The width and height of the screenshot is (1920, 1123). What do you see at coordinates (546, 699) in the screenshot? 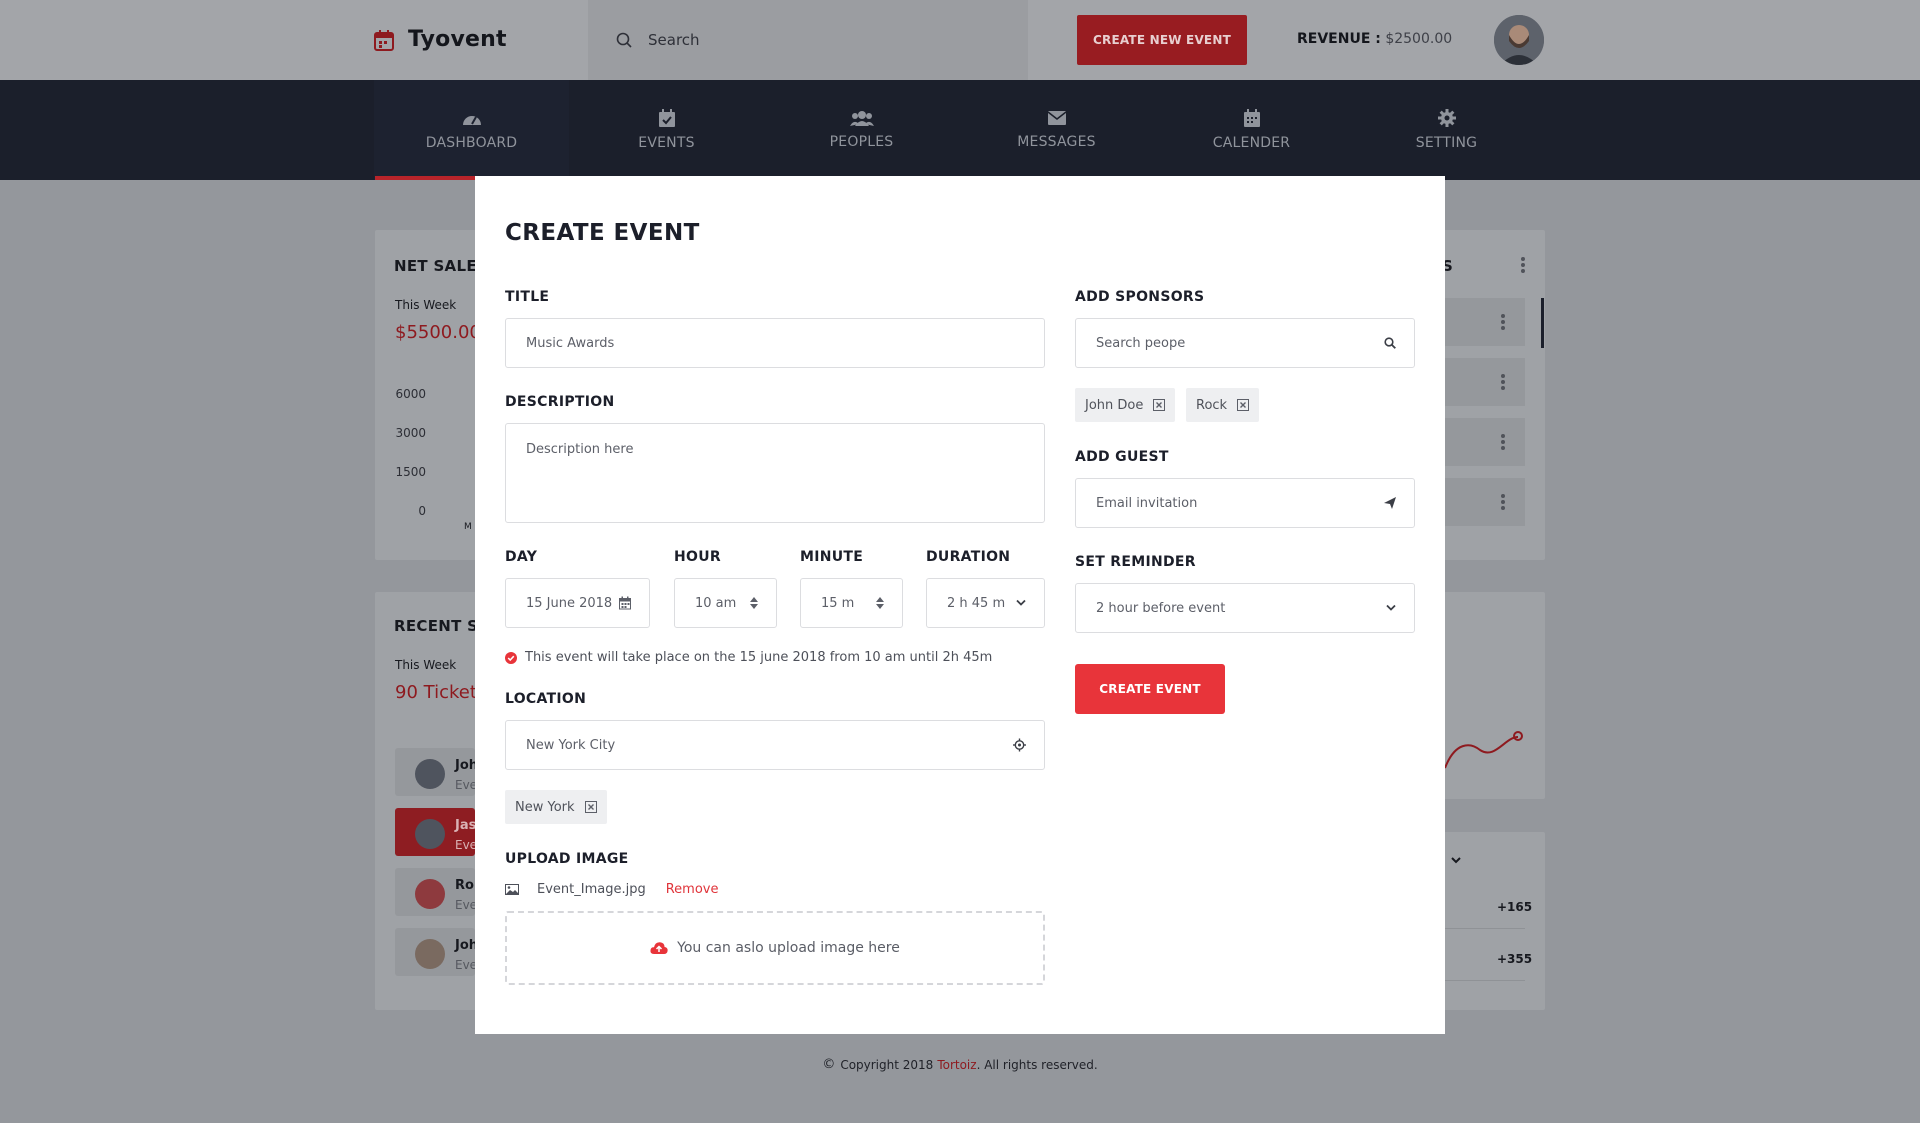
I see `location-label: LOCATION` at bounding box center [546, 699].